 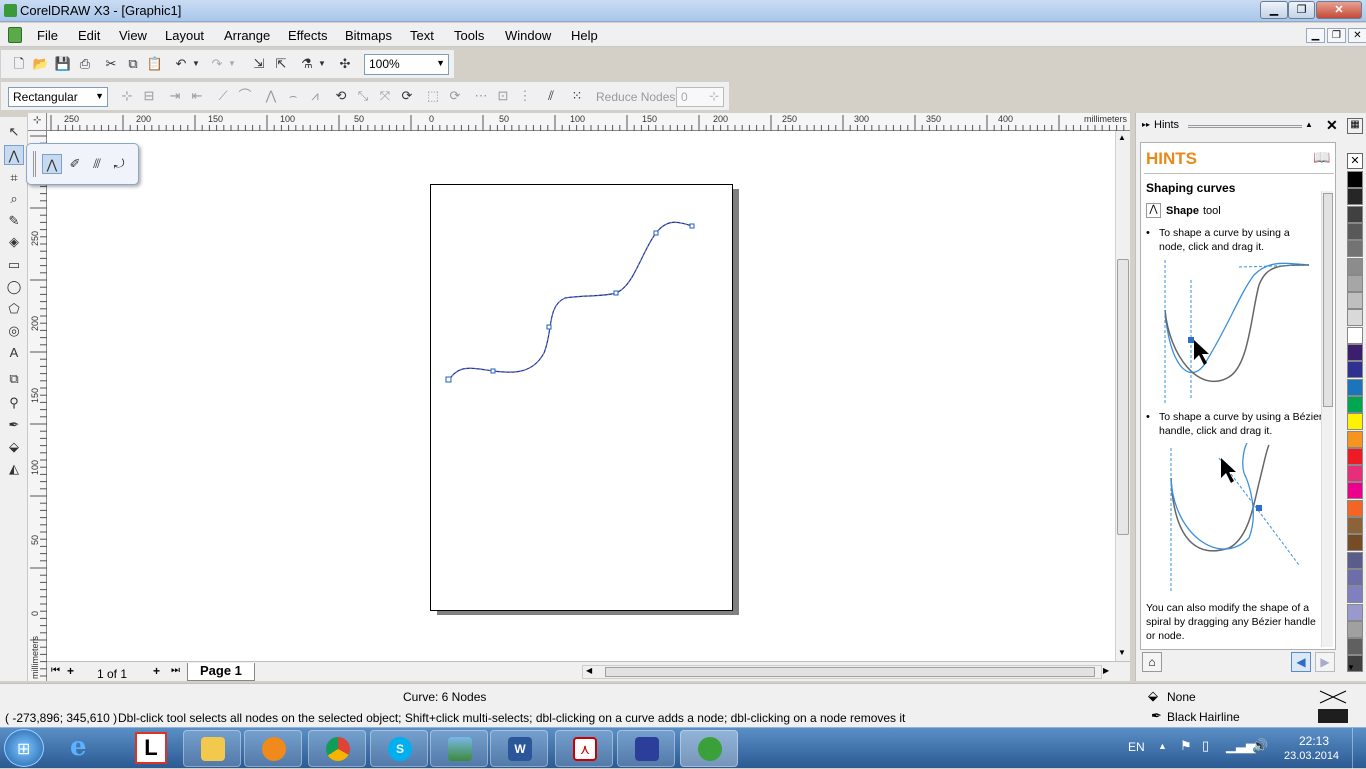 What do you see at coordinates (1311, 756) in the screenshot?
I see `clock-date: 23.03.2014` at bounding box center [1311, 756].